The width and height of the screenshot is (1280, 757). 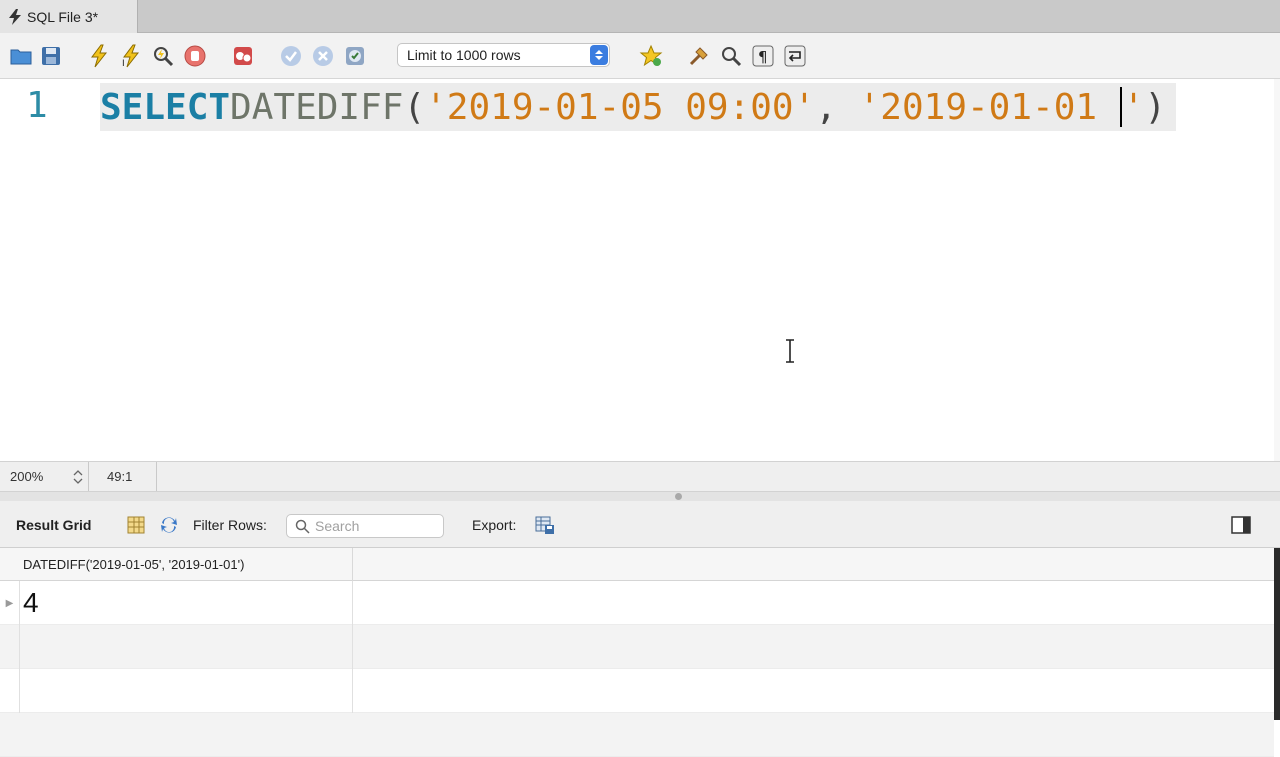 What do you see at coordinates (637, 603) in the screenshot?
I see `table-row: ▶ 4` at bounding box center [637, 603].